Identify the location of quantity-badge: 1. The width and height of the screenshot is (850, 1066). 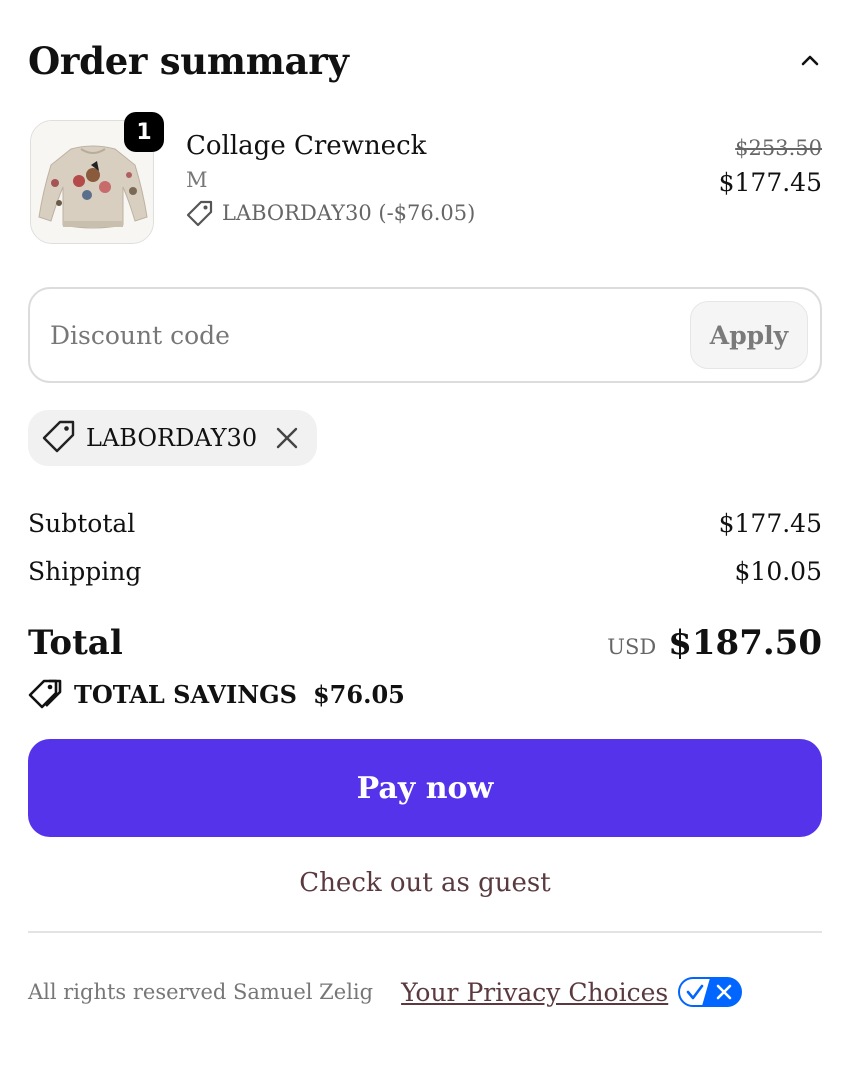
(144, 132).